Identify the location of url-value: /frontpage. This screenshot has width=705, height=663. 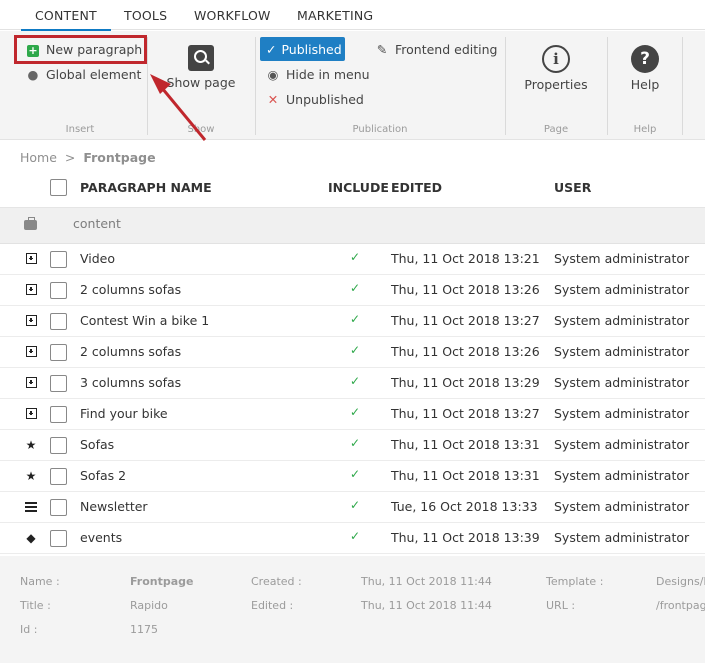
(680, 605).